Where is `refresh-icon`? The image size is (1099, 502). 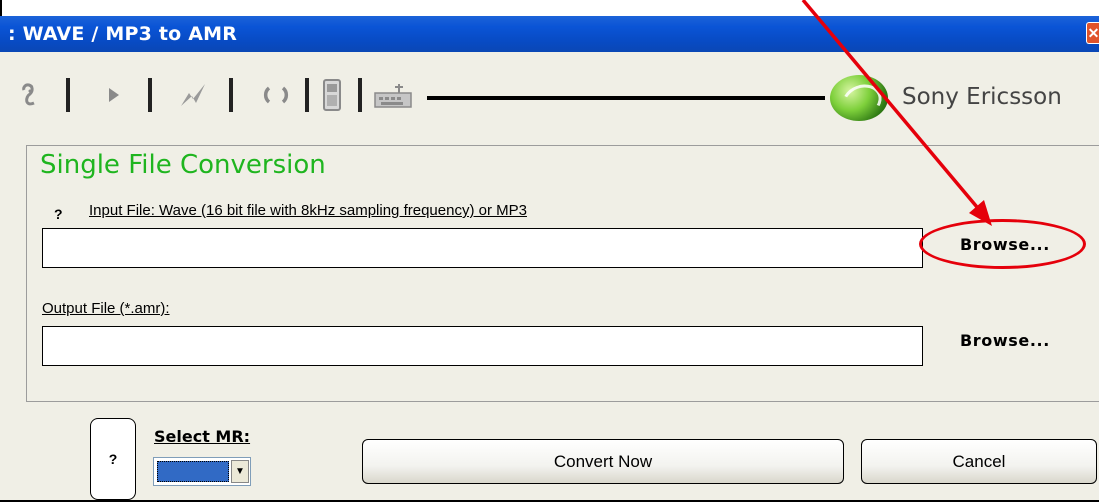
refresh-icon is located at coordinates (276, 95).